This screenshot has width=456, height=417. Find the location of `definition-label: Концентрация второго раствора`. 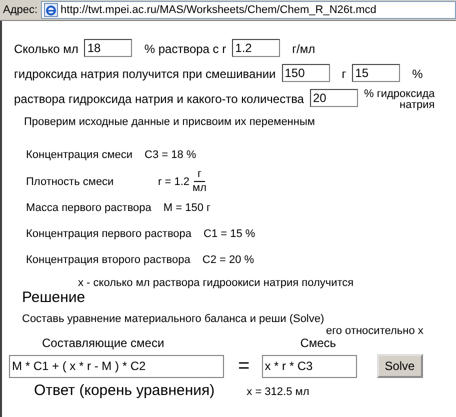

definition-label: Концентрация второго раствора is located at coordinates (108, 260).